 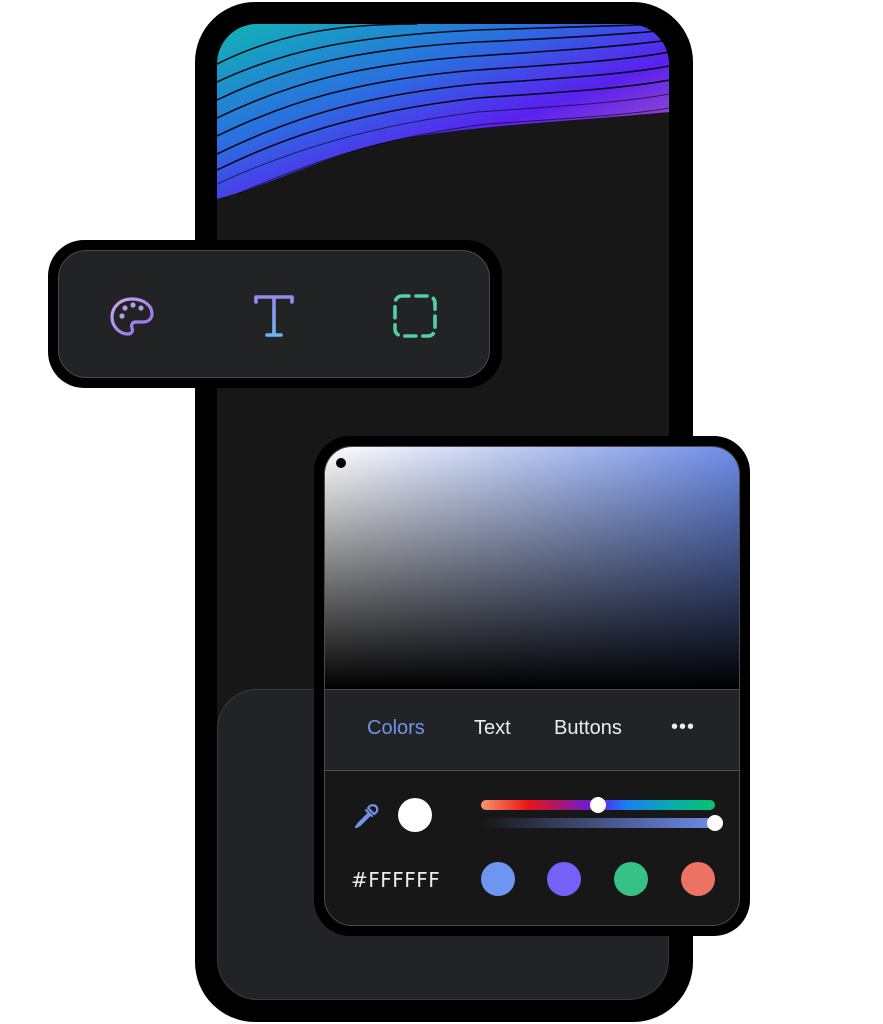 I want to click on selection-tool-button, so click(x=415, y=316).